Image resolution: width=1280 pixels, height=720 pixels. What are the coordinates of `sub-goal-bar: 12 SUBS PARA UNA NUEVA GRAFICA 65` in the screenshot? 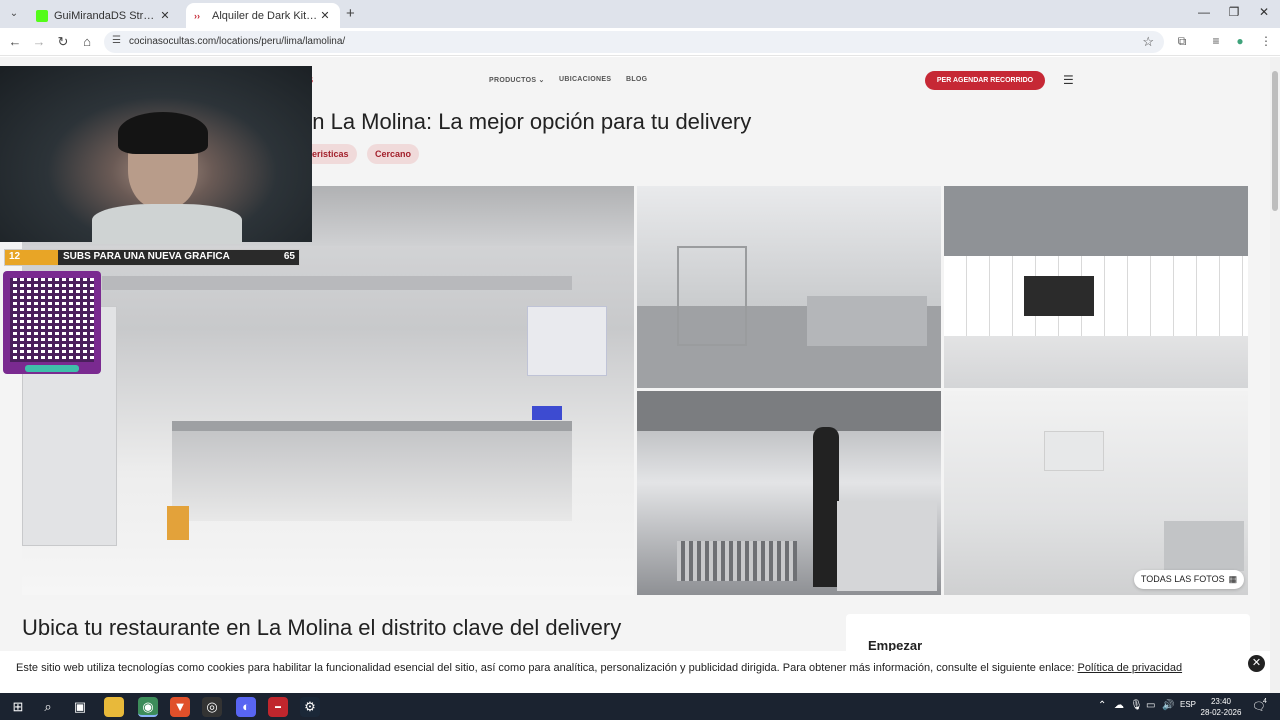 It's located at (152, 257).